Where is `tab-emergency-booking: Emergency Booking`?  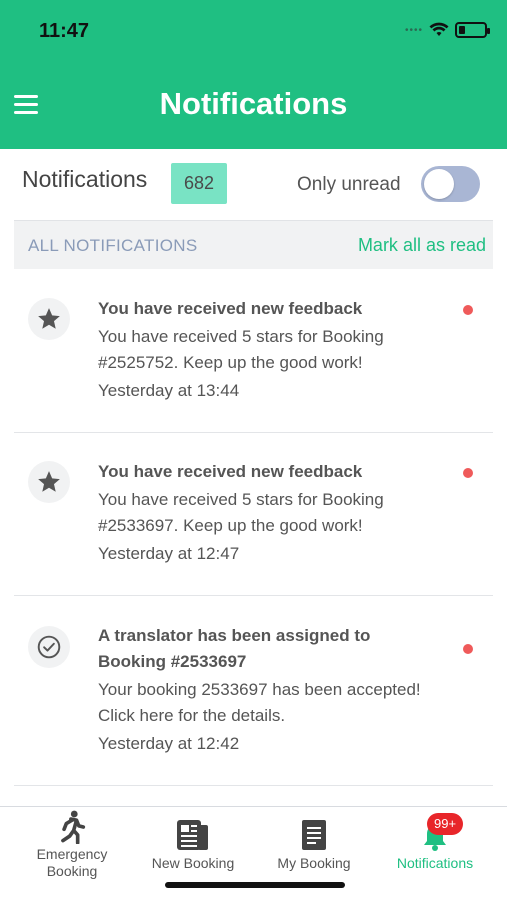 tab-emergency-booking: Emergency Booking is located at coordinates (72, 847).